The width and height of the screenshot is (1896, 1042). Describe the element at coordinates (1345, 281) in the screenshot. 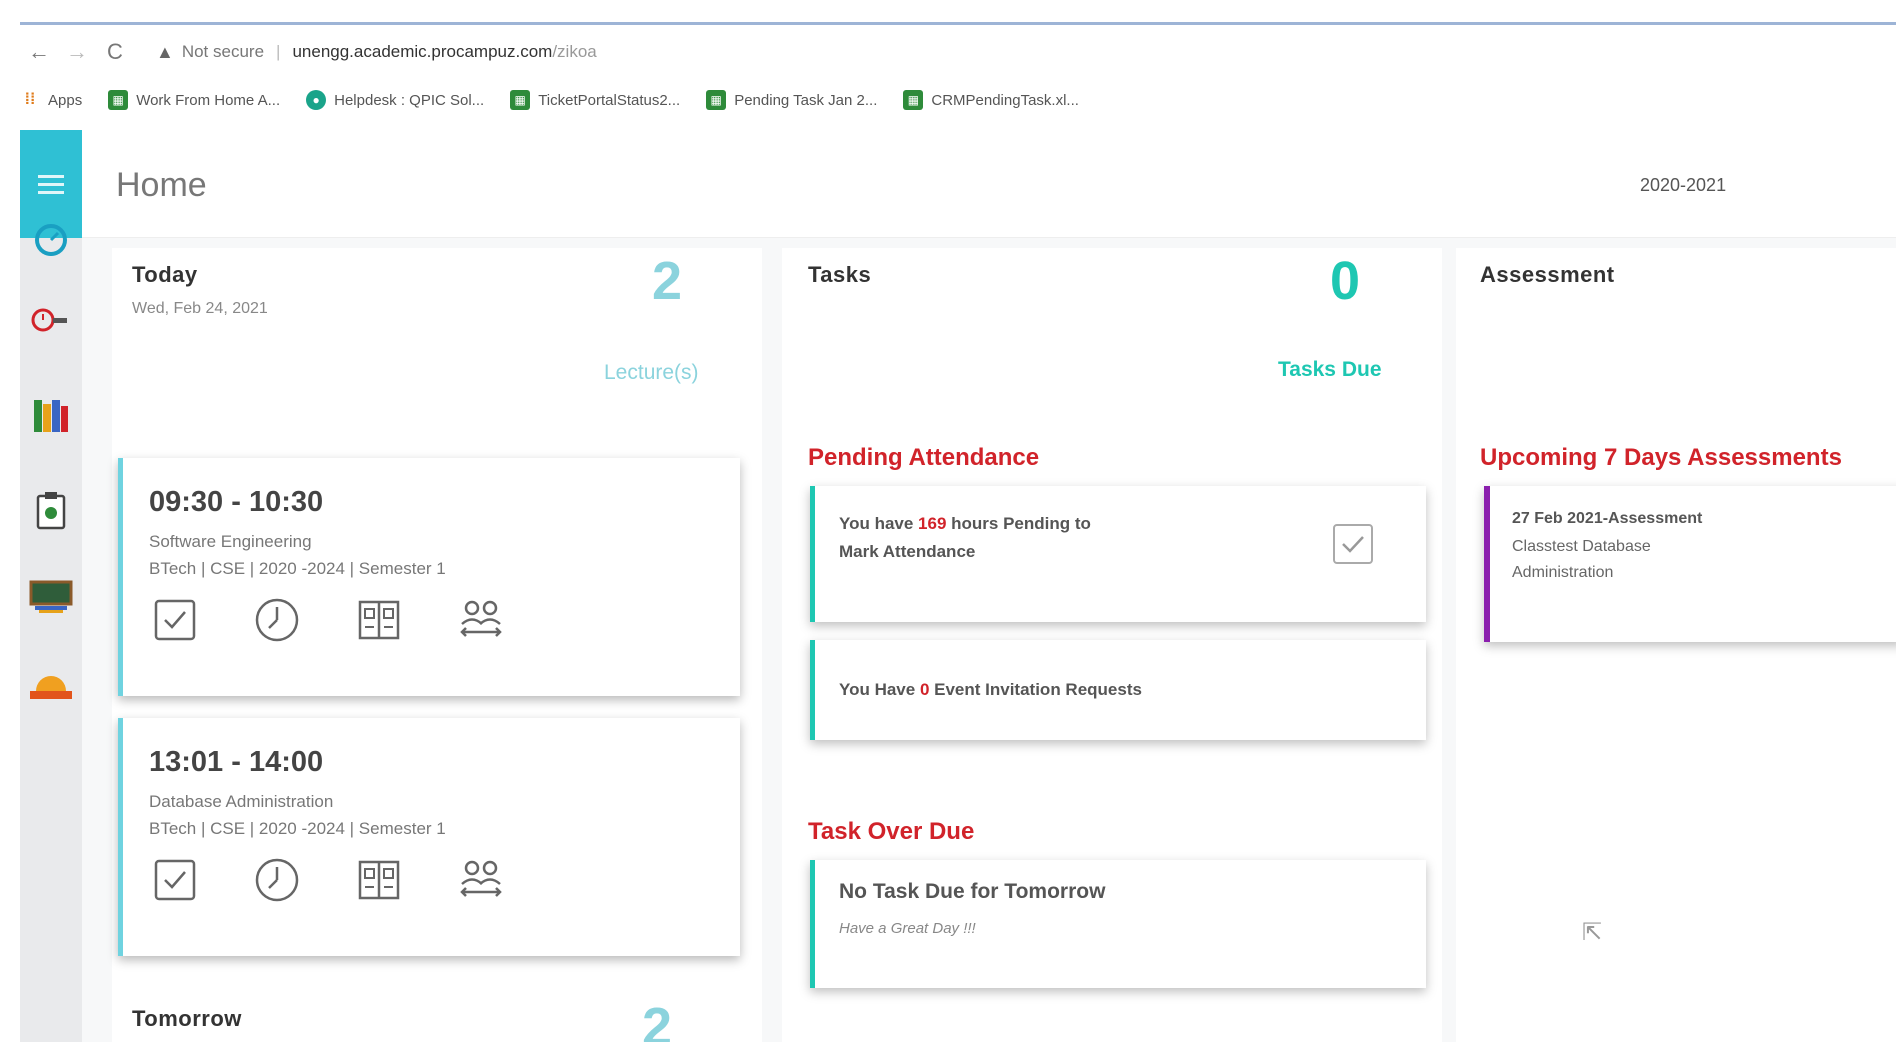

I see `tasks-due-count: 0` at that location.